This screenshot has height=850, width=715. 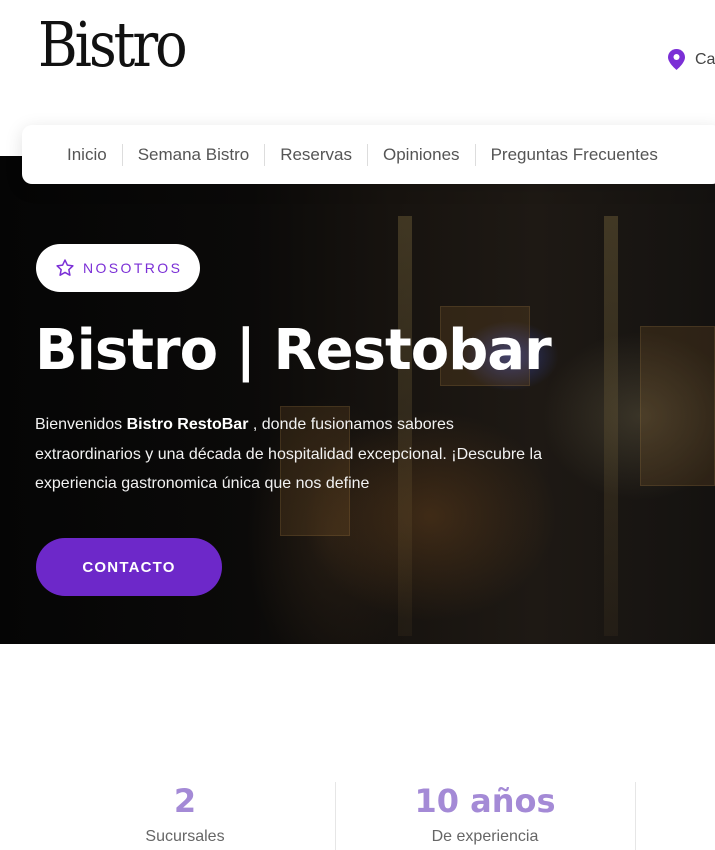 What do you see at coordinates (133, 268) in the screenshot?
I see `badge-label: NOSOTROS` at bounding box center [133, 268].